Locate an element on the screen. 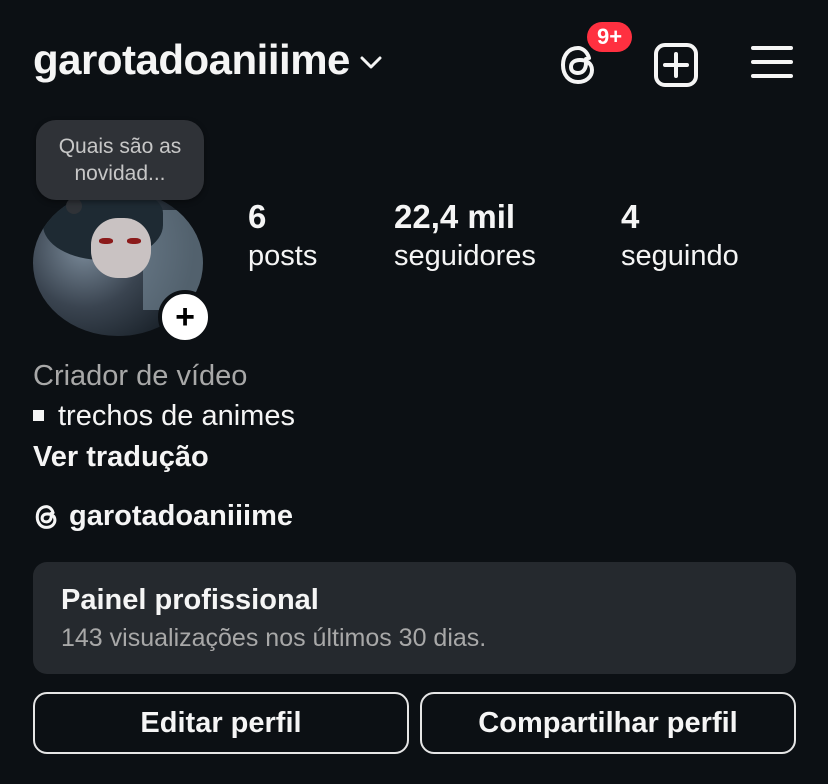 The height and width of the screenshot is (784, 828). add-story-button: + is located at coordinates (185, 317).